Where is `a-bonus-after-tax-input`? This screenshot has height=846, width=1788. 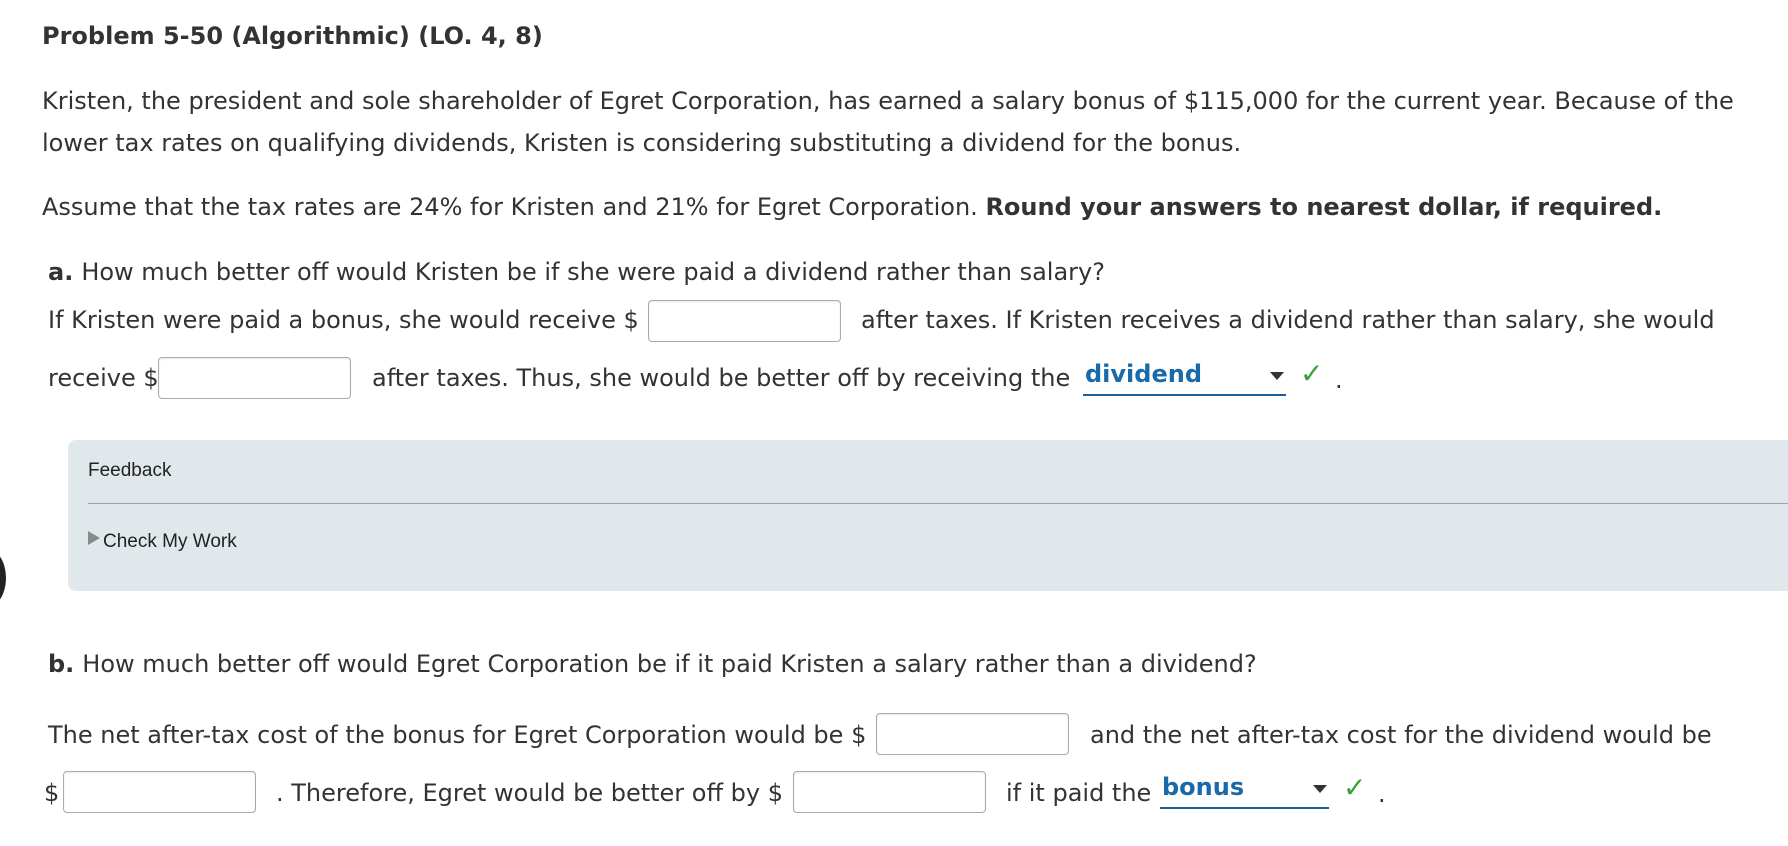 a-bonus-after-tax-input is located at coordinates (744, 321).